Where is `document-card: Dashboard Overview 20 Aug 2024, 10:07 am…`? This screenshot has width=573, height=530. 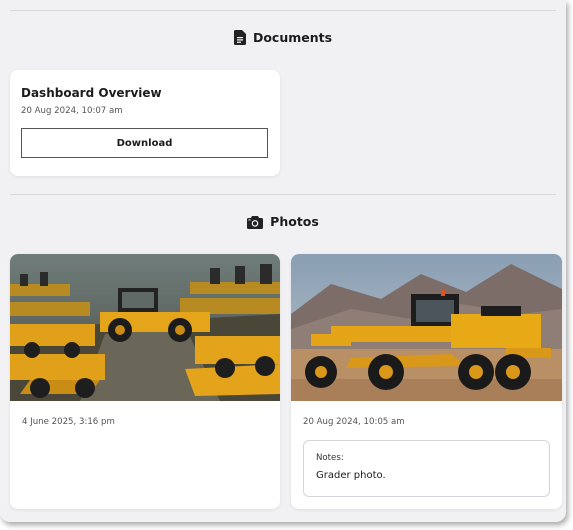 document-card: Dashboard Overview 20 Aug 2024, 10:07 am… is located at coordinates (145, 123).